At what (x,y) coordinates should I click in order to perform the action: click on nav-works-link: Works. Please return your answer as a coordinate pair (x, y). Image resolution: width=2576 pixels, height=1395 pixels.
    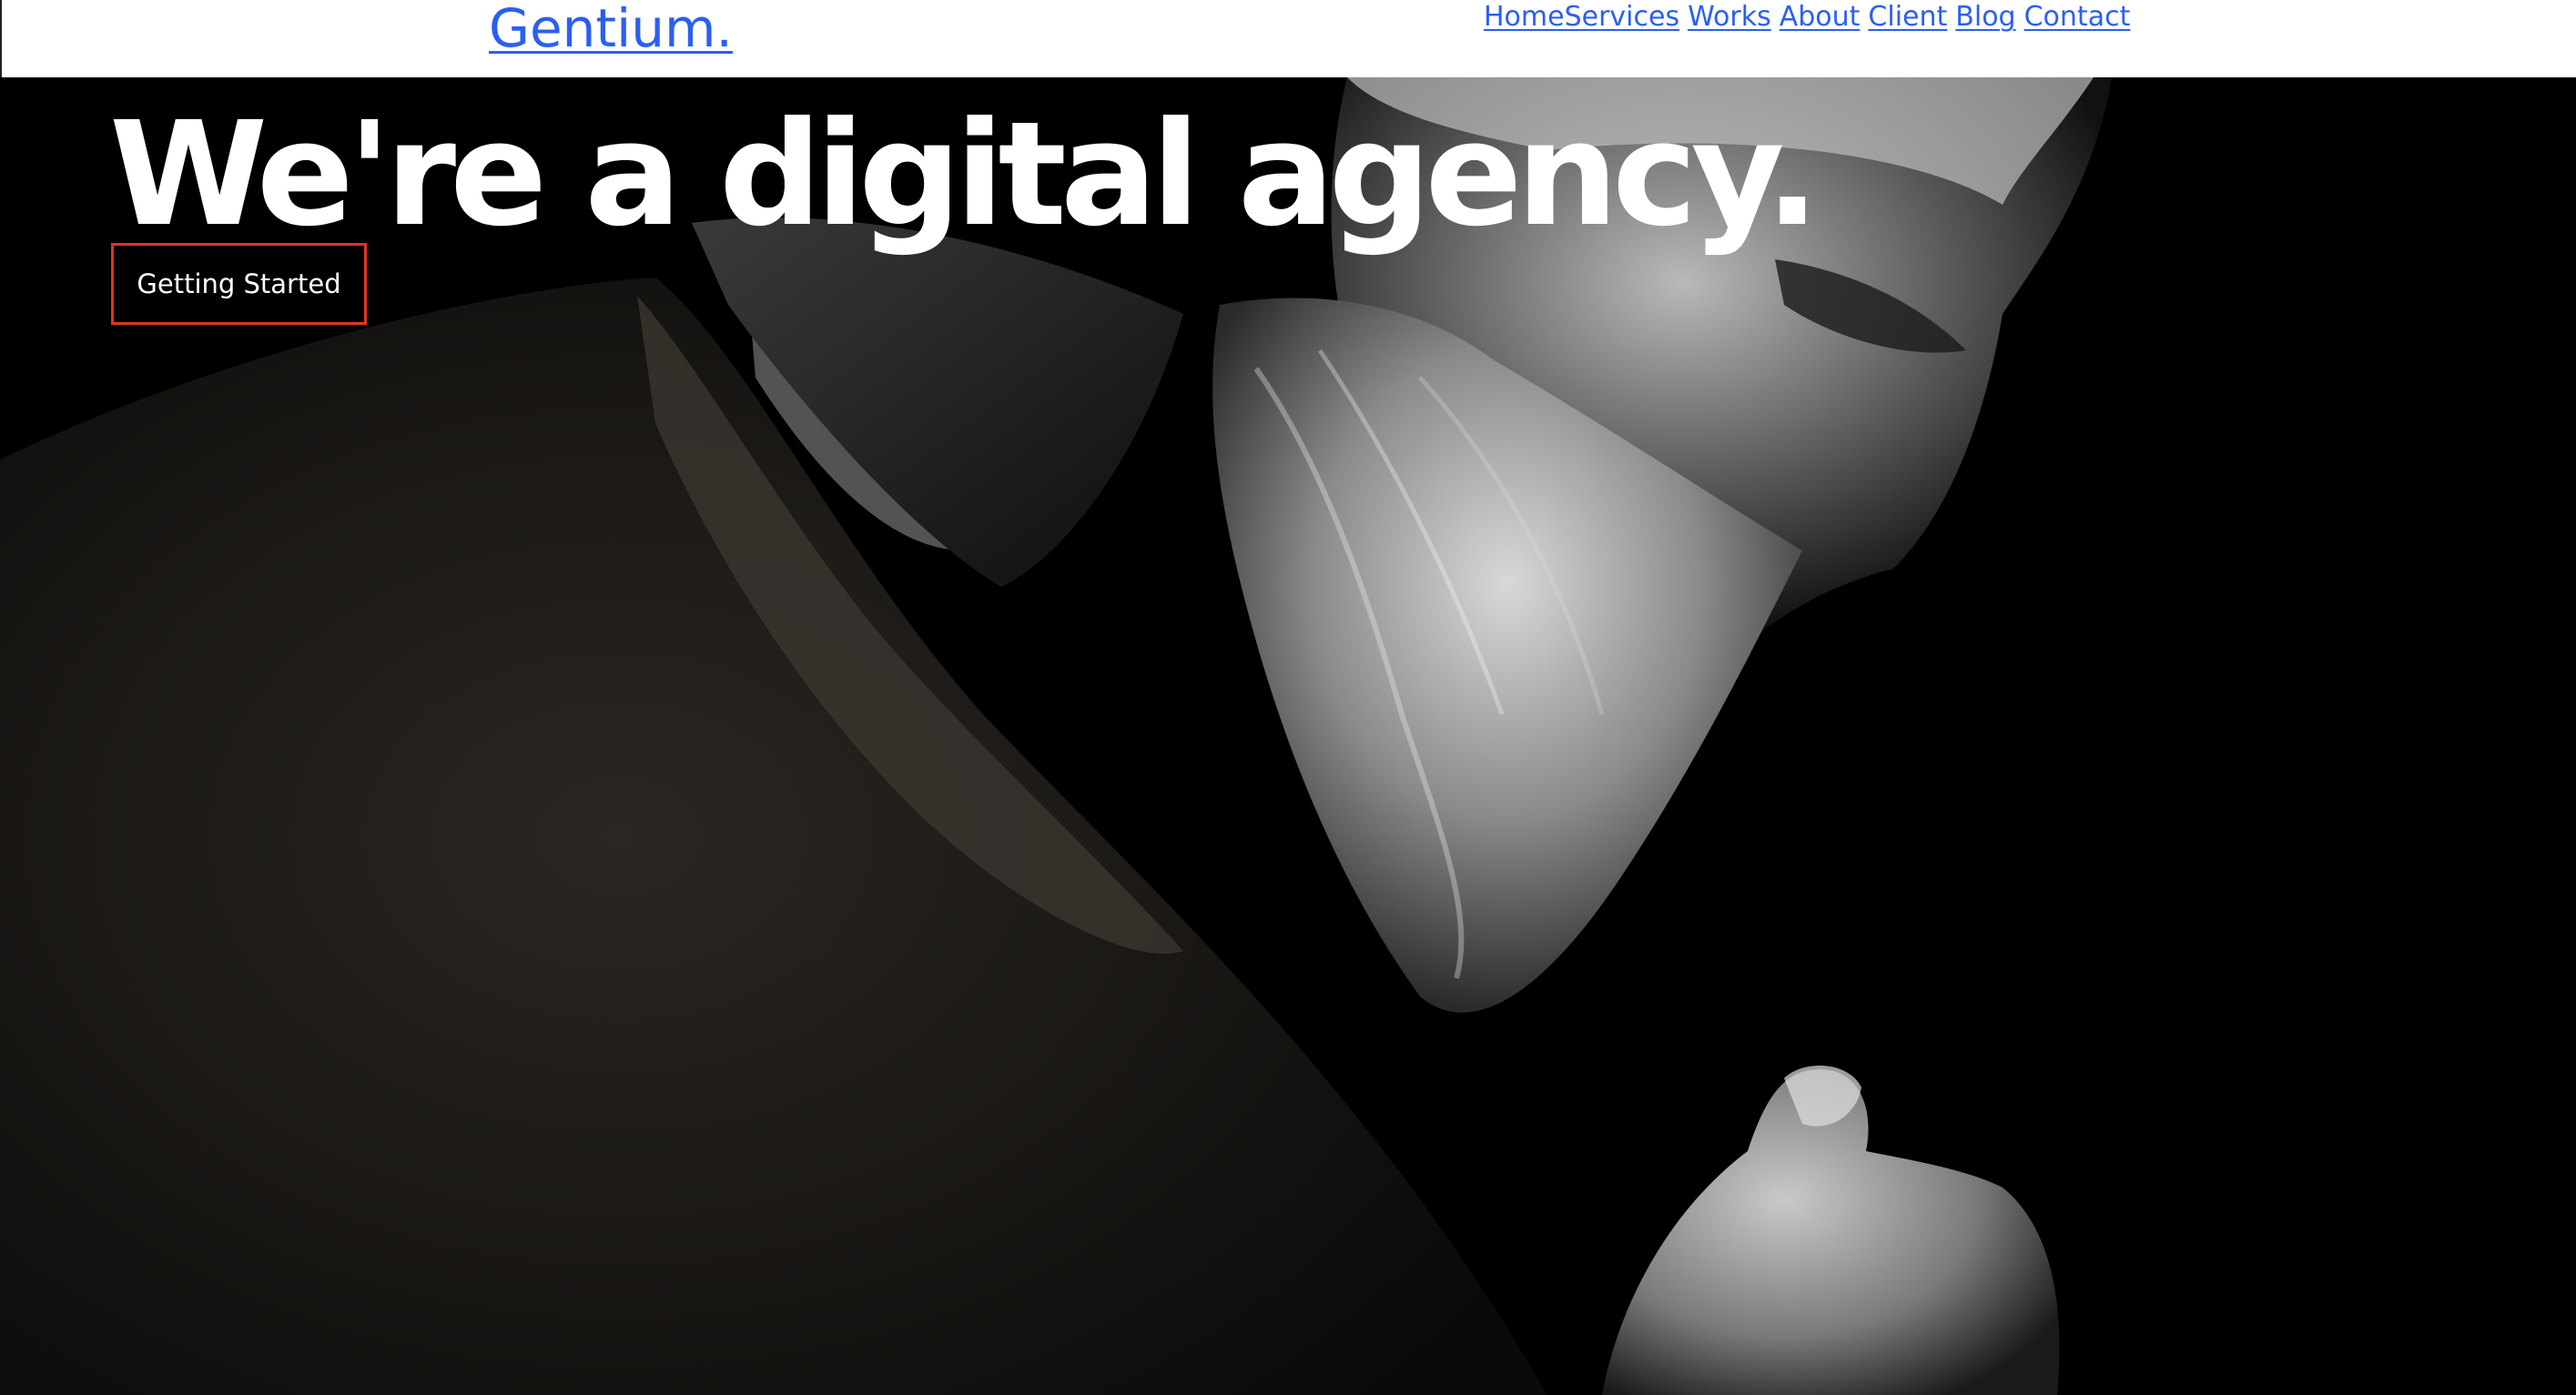
    Looking at the image, I should click on (1729, 17).